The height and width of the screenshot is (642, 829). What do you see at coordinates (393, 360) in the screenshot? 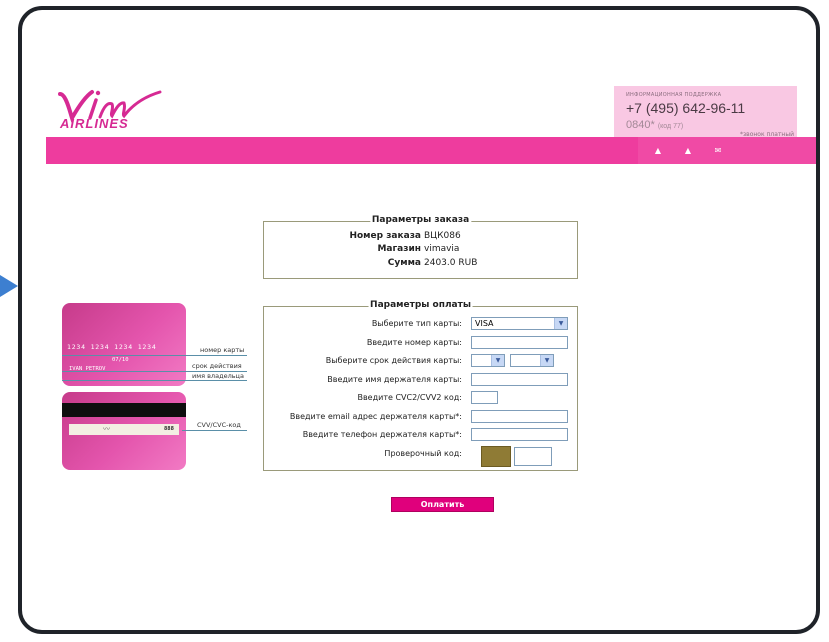
I see `expiry-label: Выберите срок действия карты:` at bounding box center [393, 360].